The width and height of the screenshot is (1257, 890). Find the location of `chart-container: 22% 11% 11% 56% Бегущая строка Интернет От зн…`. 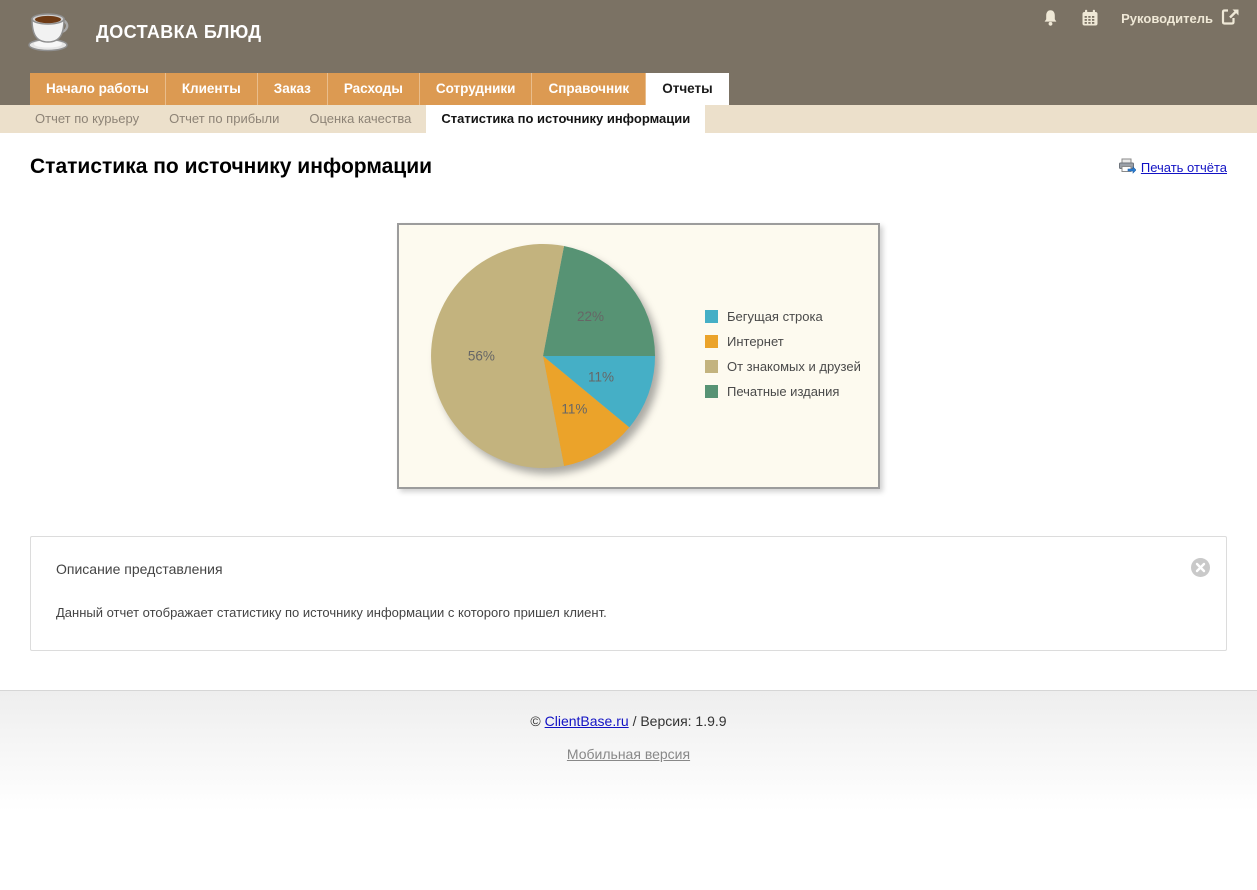

chart-container: 22% 11% 11% 56% Бегущая строка Интернет От зн… is located at coordinates (638, 356).